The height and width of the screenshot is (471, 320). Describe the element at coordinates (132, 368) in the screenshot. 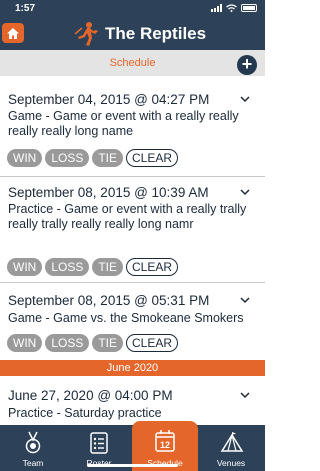

I see `month-divider: June 2020` at that location.